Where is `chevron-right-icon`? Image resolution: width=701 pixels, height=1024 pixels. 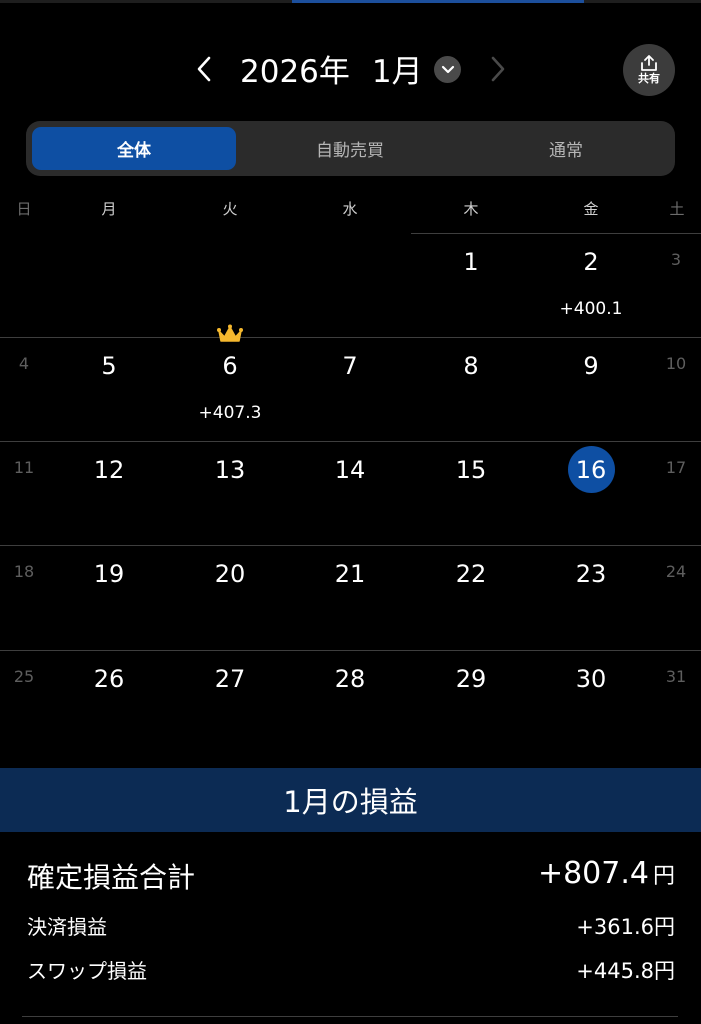
chevron-right-icon is located at coordinates (498, 69).